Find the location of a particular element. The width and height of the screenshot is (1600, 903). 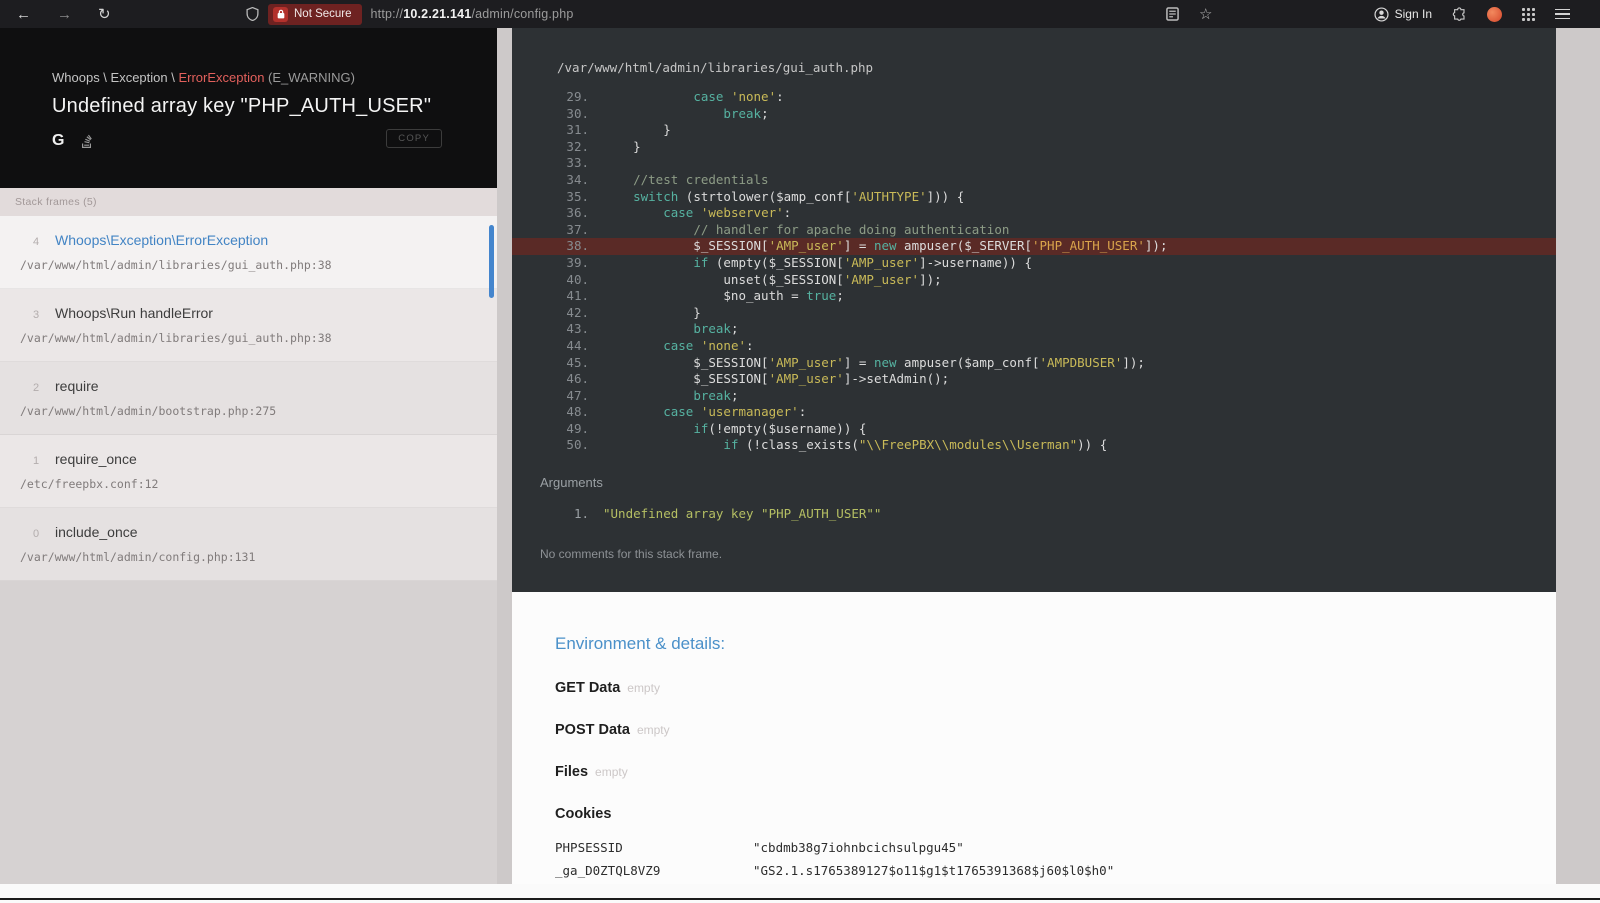

code-line: 32. } is located at coordinates (1034, 147).